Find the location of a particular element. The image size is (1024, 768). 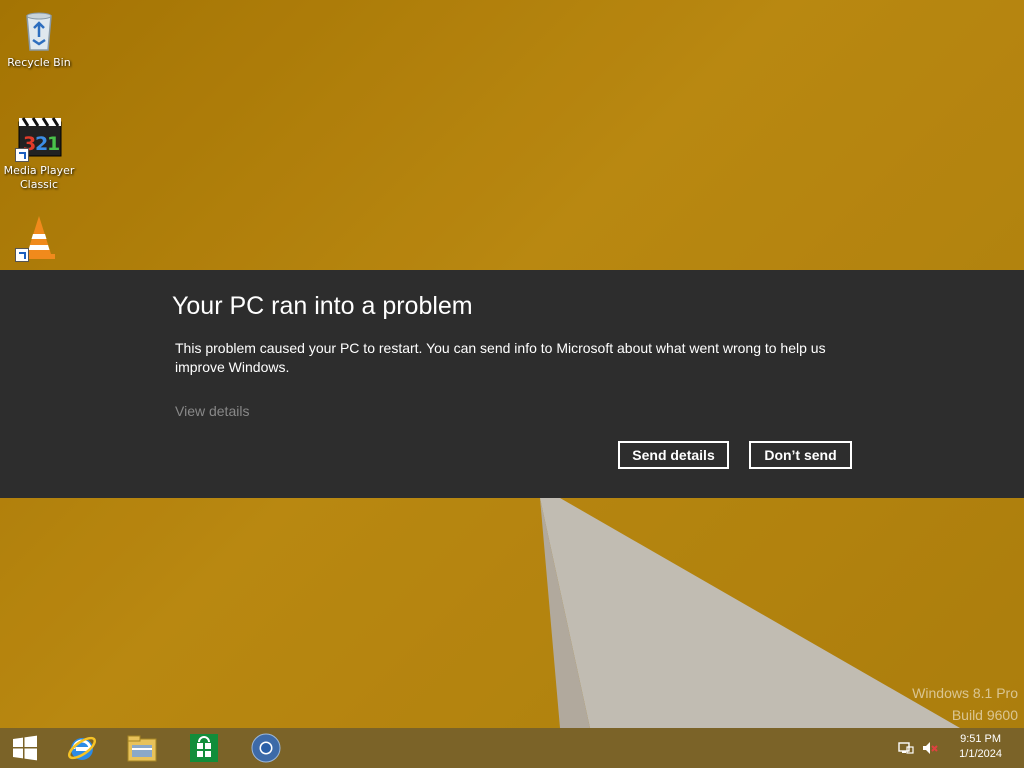

internet-explorer-icon is located at coordinates (82, 748).